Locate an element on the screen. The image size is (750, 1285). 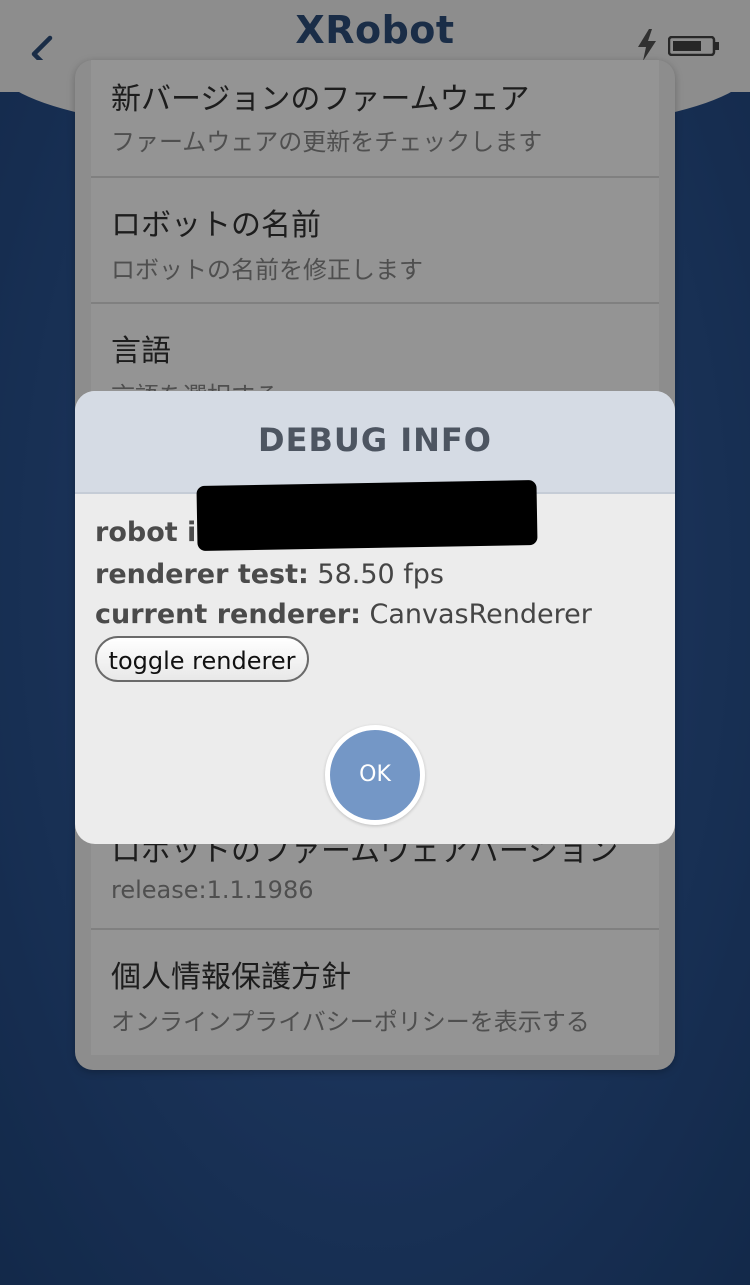
current-renderer-value: CanvasRenderer is located at coordinates (476, 614).